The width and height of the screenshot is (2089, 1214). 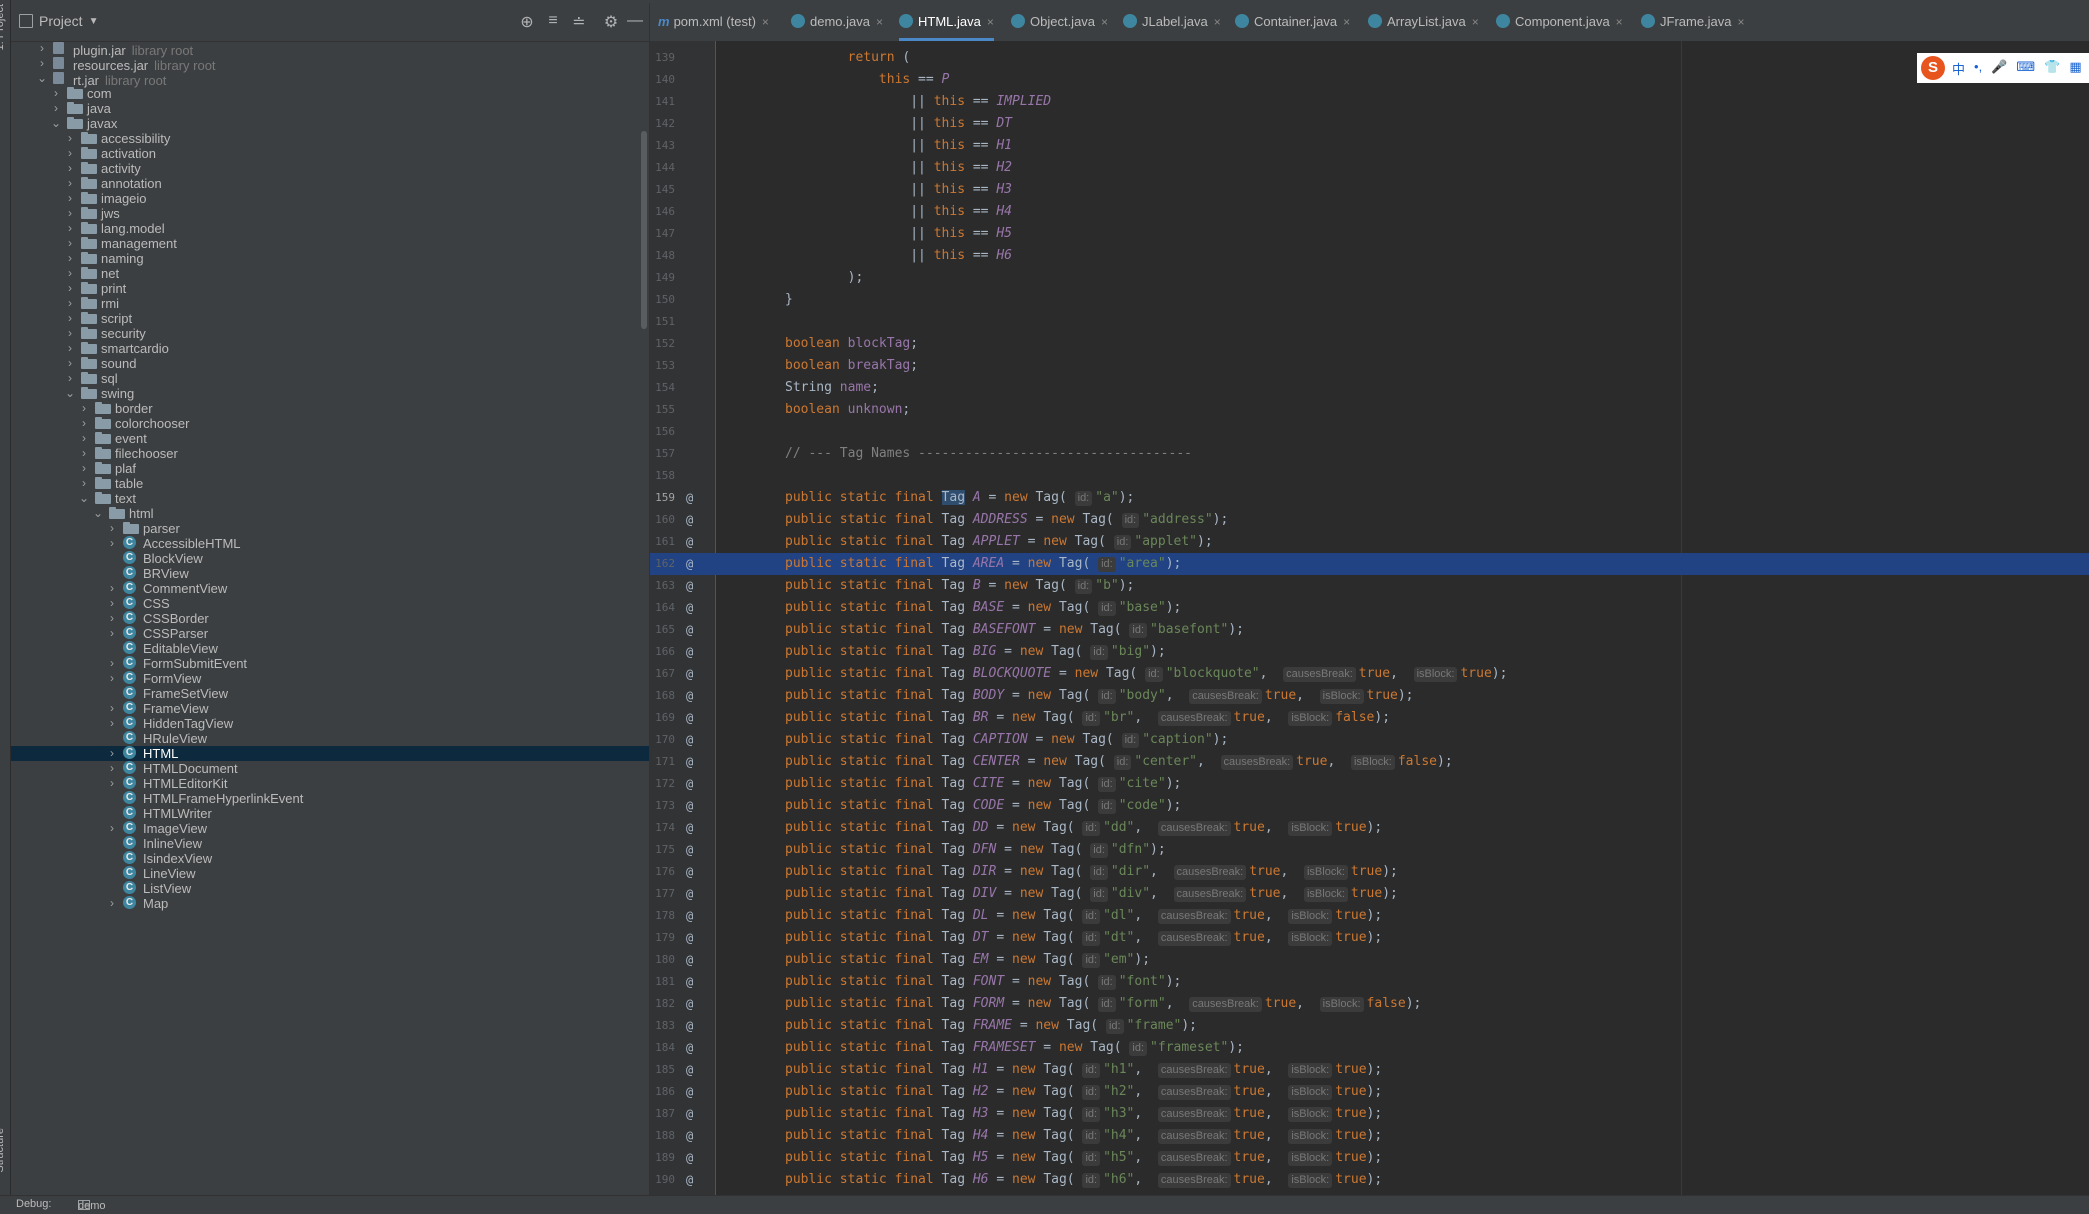 What do you see at coordinates (330, 603) in the screenshot?
I see `tree-item: › C CSS` at bounding box center [330, 603].